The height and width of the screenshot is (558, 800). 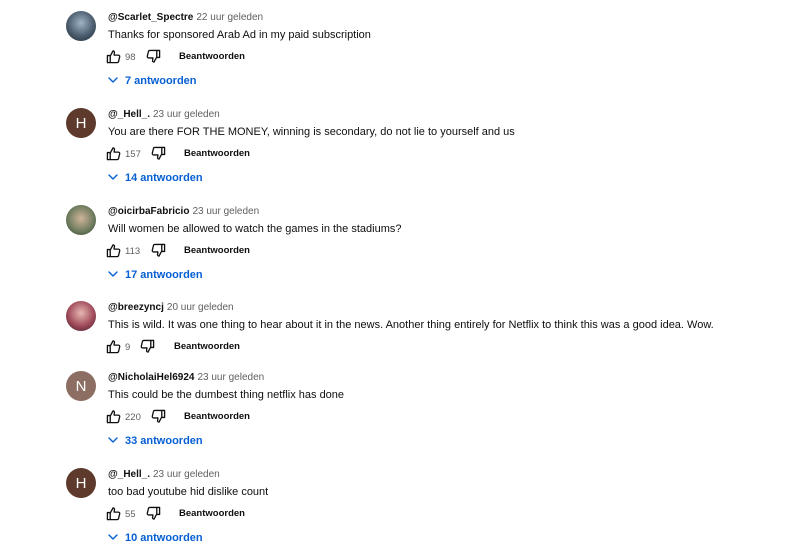 I want to click on view-replies-button: 14 antwoorden, so click(x=155, y=178).